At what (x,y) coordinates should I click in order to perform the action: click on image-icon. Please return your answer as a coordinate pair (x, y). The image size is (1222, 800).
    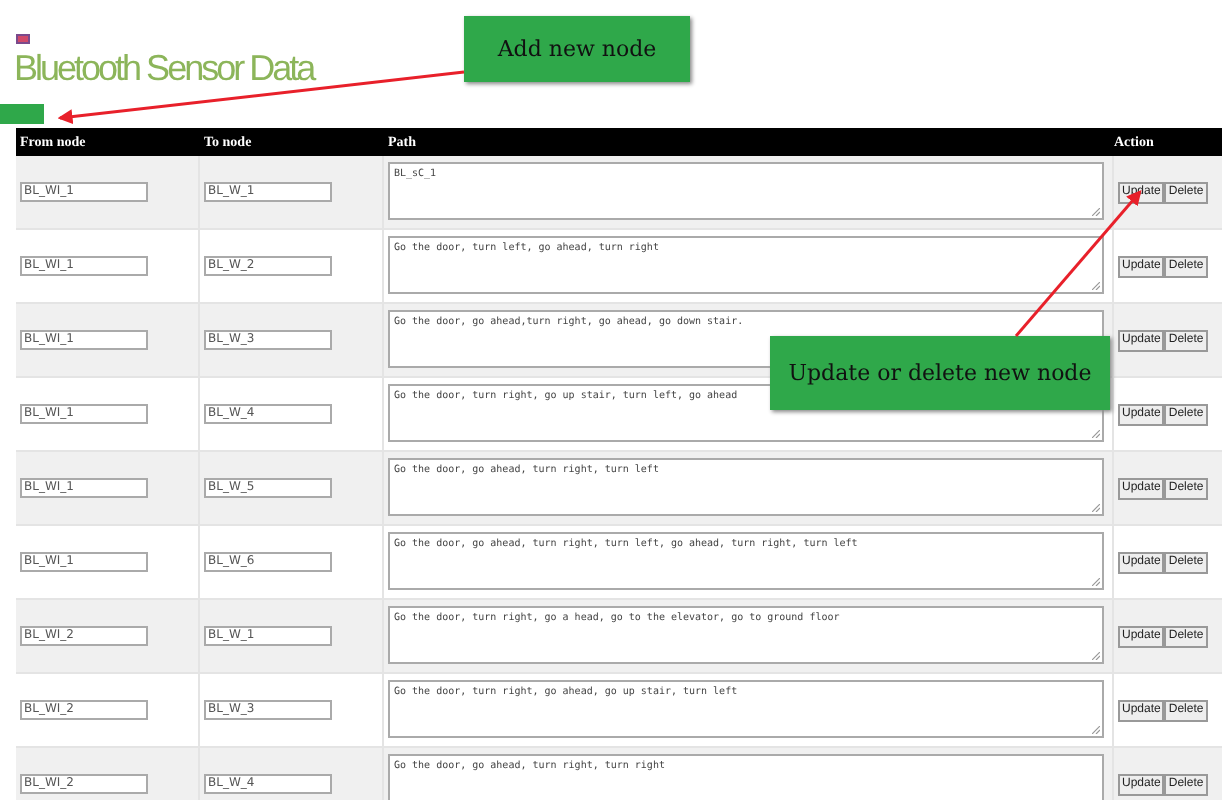
    Looking at the image, I should click on (23, 39).